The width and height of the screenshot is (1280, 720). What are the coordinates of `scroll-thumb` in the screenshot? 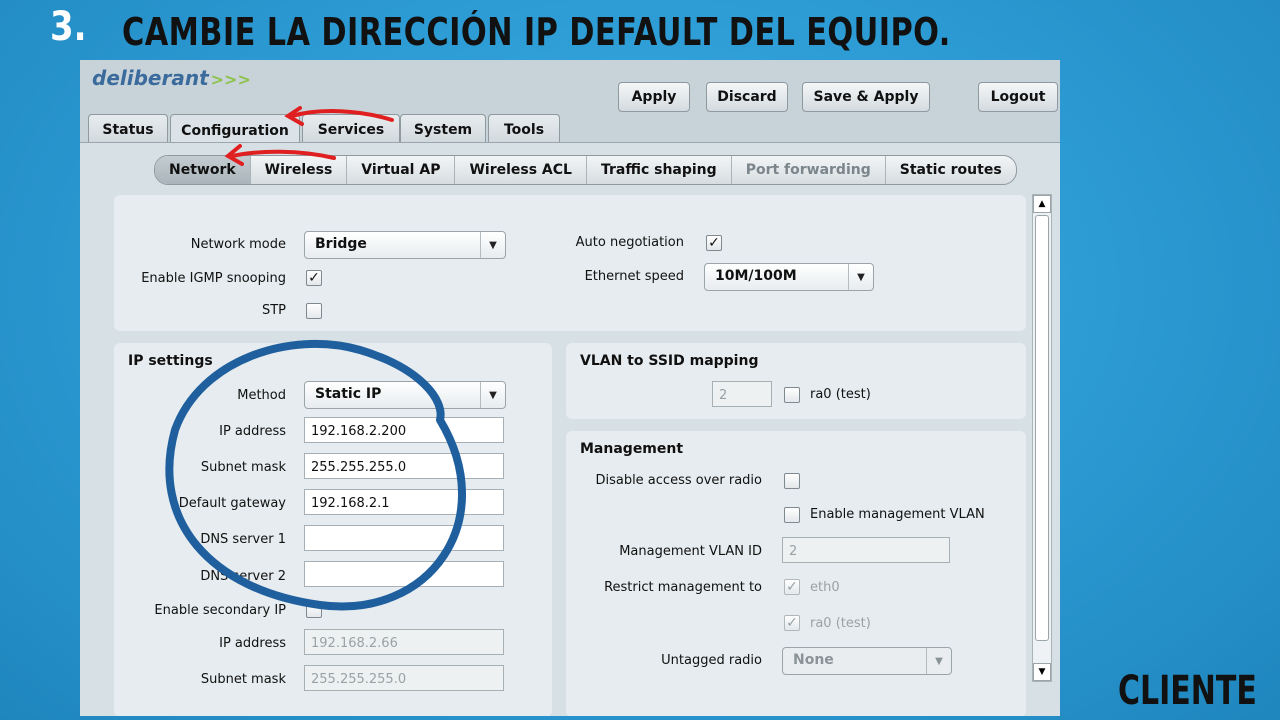 It's located at (1042, 428).